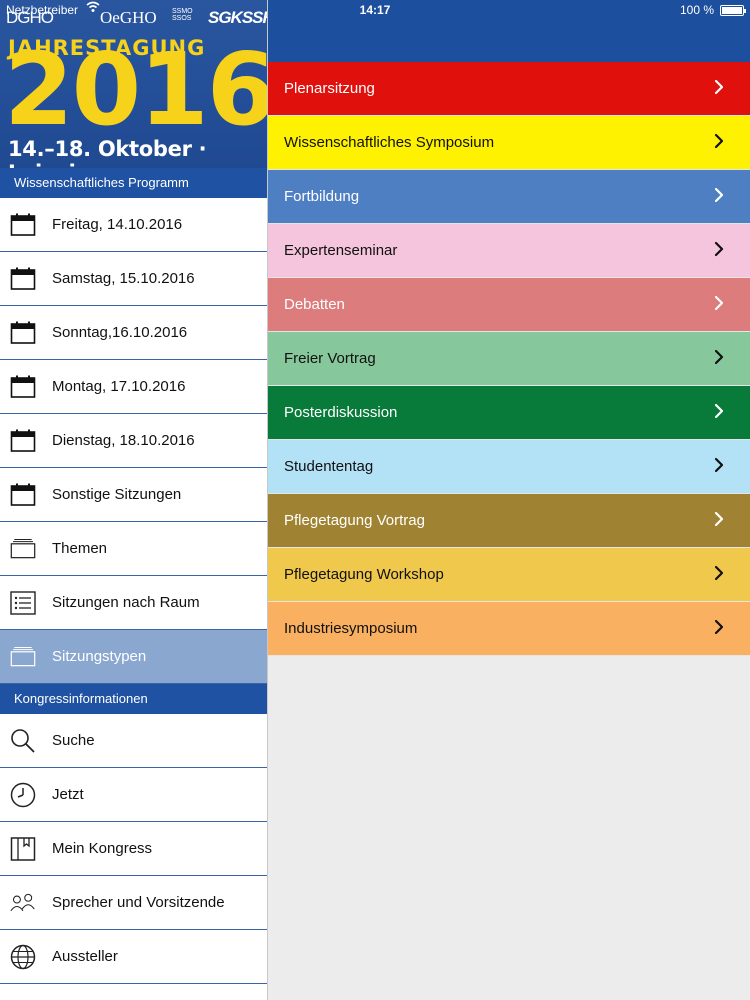 Image resolution: width=750 pixels, height=1000 pixels. What do you see at coordinates (341, 250) in the screenshot?
I see `session-type-label: Expertenseminar` at bounding box center [341, 250].